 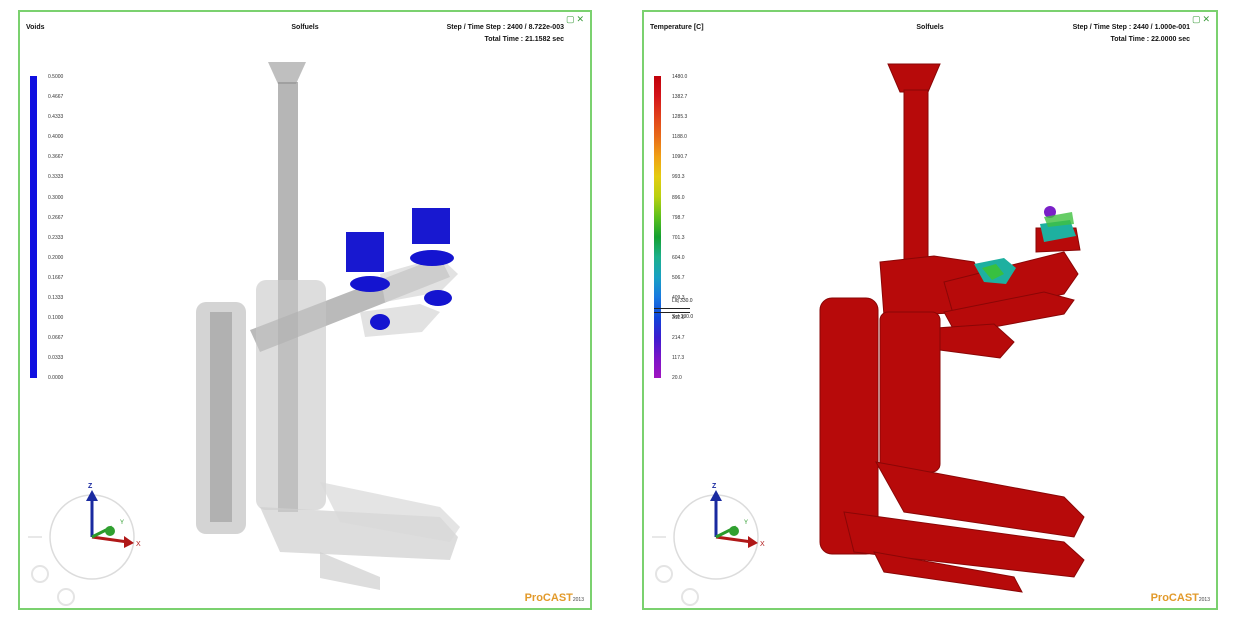 What do you see at coordinates (975, 341) in the screenshot?
I see `lower-arm` at bounding box center [975, 341].